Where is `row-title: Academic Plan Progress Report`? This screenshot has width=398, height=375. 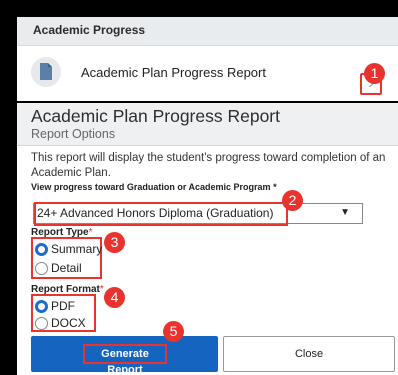 row-title: Academic Plan Progress Report is located at coordinates (173, 72).